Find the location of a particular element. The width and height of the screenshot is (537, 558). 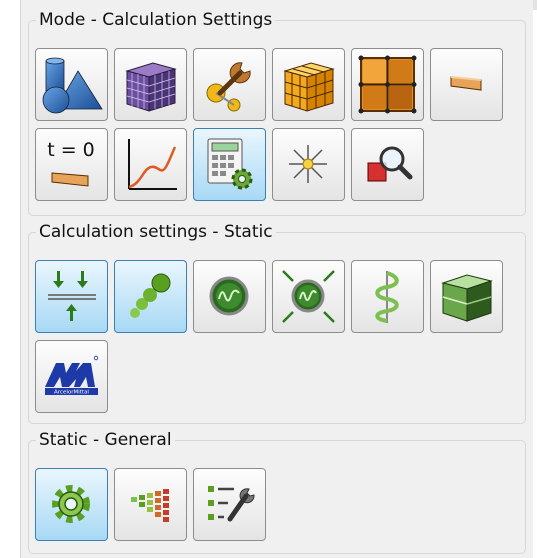

burst-star-icon is located at coordinates (308, 164).